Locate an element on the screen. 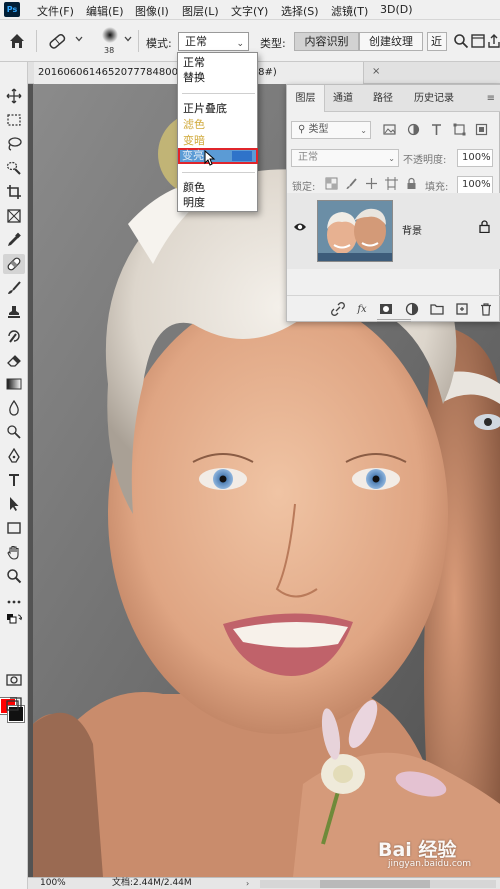 This screenshot has width=500, height=889. screen-mode-button is located at coordinates (14, 704).